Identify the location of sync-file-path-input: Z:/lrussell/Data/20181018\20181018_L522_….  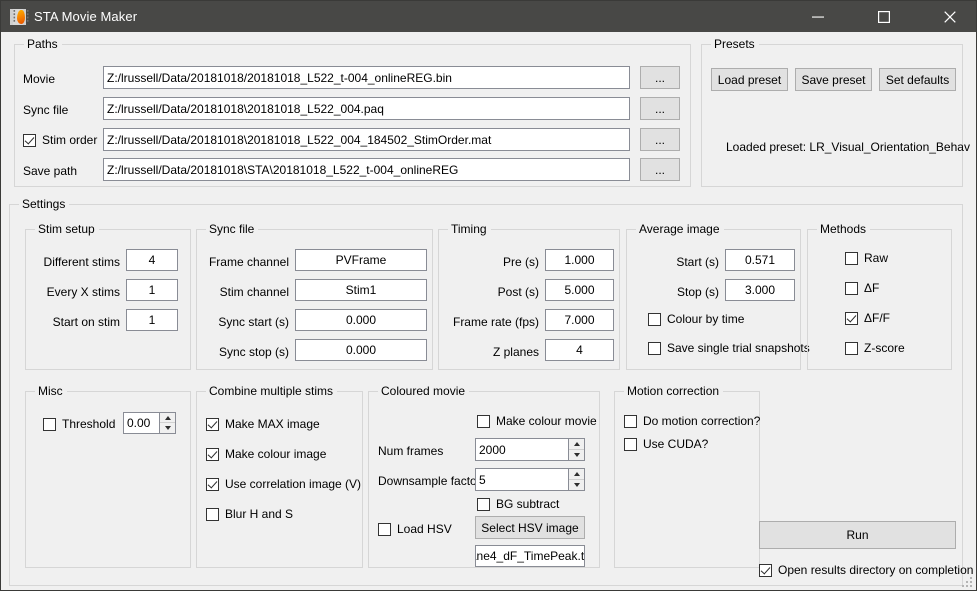
(366, 108).